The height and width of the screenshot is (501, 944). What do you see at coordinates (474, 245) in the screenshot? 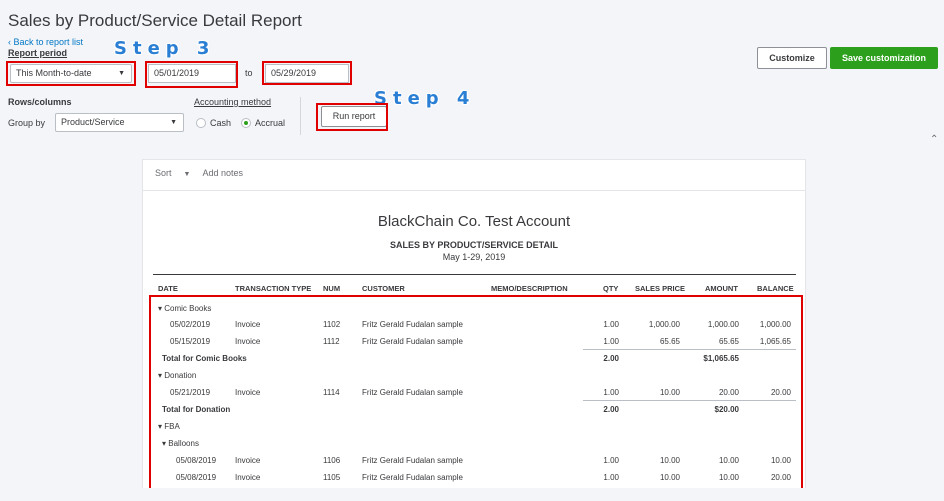
I see `report-title: SALES BY PRODUCT/SERVICE DETAIL` at bounding box center [474, 245].